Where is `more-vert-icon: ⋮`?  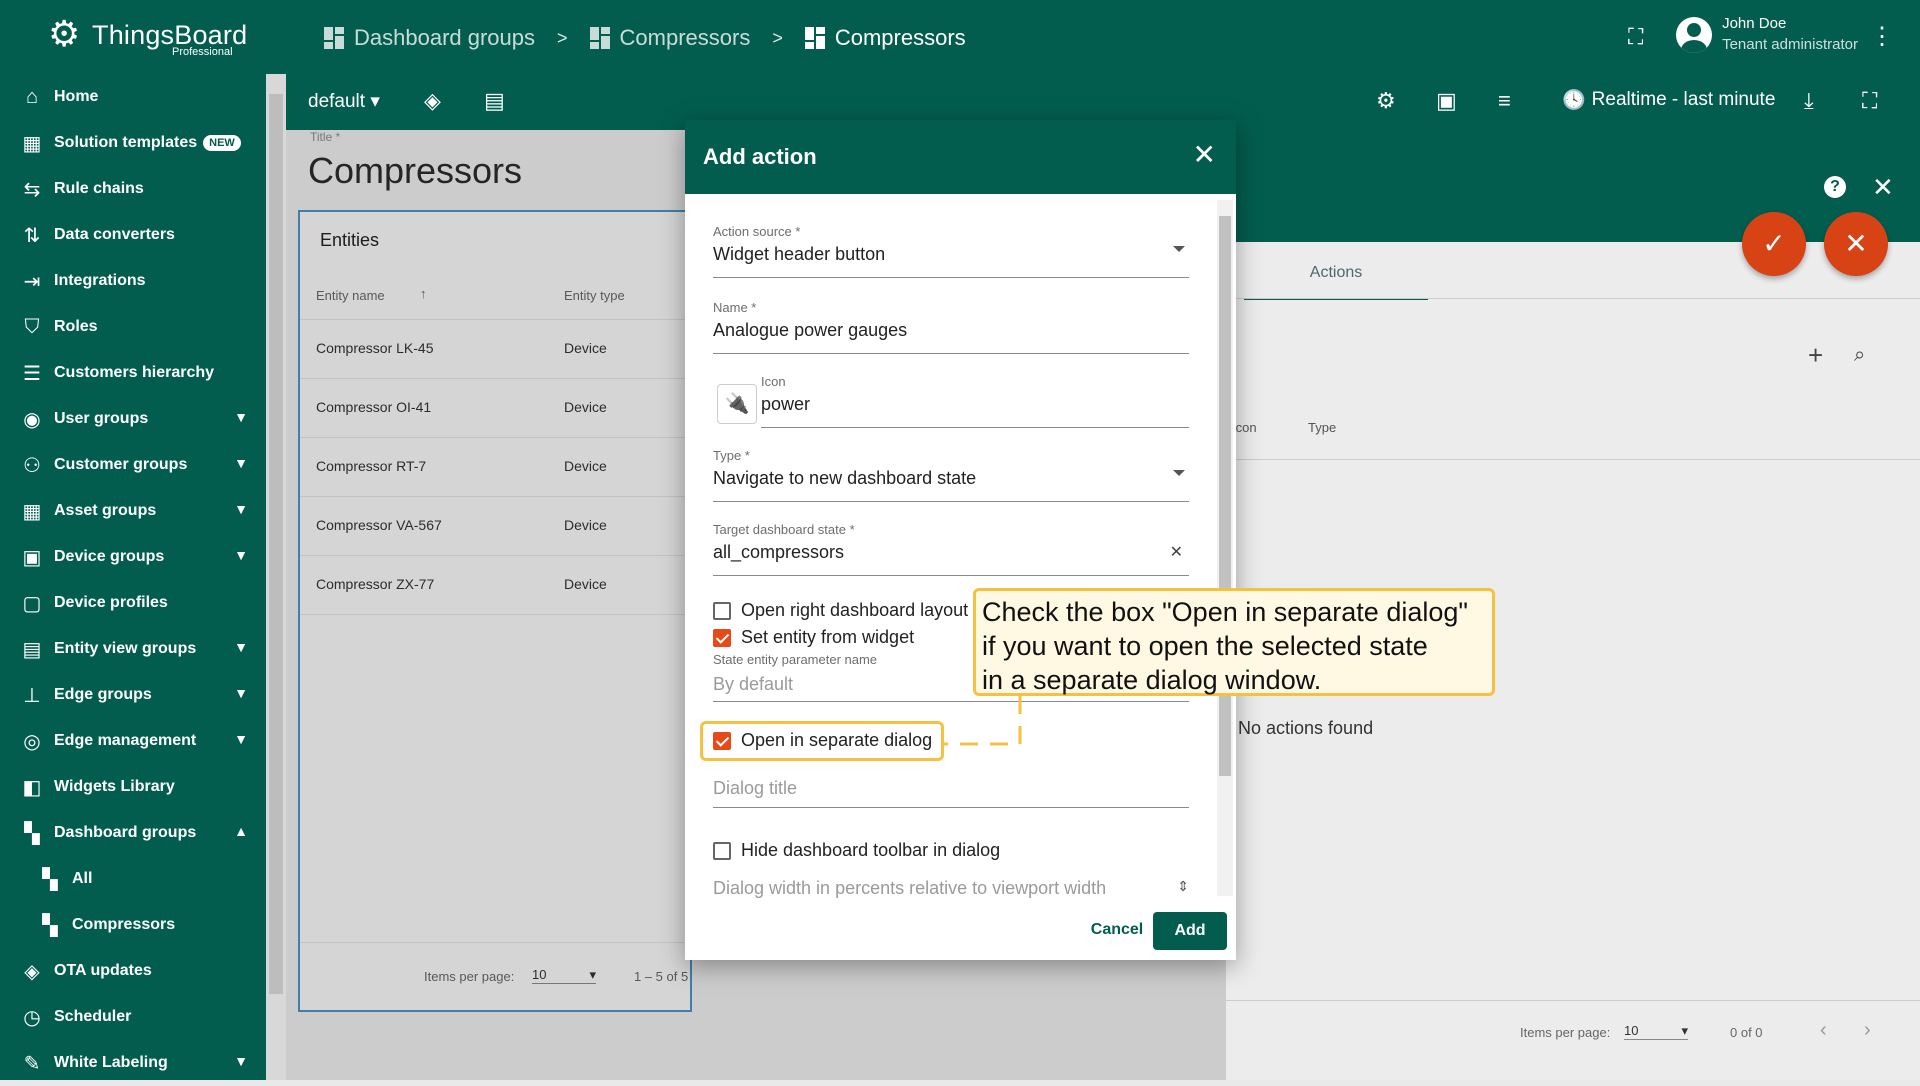 more-vert-icon: ⋮ is located at coordinates (1882, 36).